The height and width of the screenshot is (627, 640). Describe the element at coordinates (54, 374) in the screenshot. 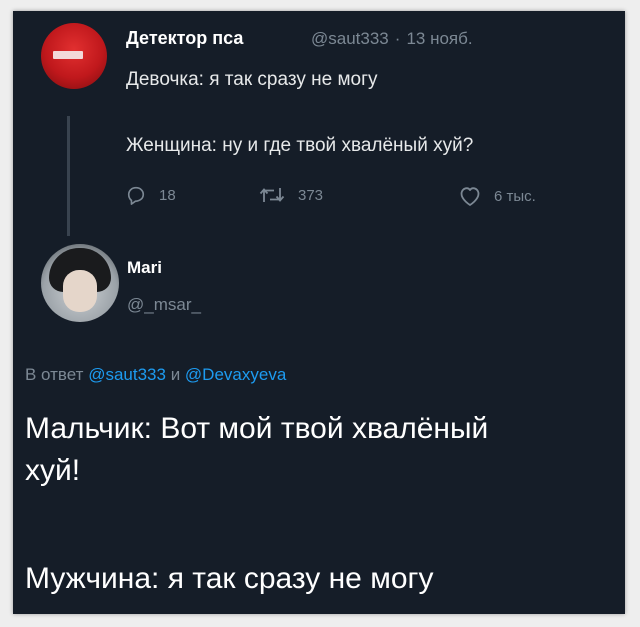

I see `reply-prefix: В ответ` at that location.